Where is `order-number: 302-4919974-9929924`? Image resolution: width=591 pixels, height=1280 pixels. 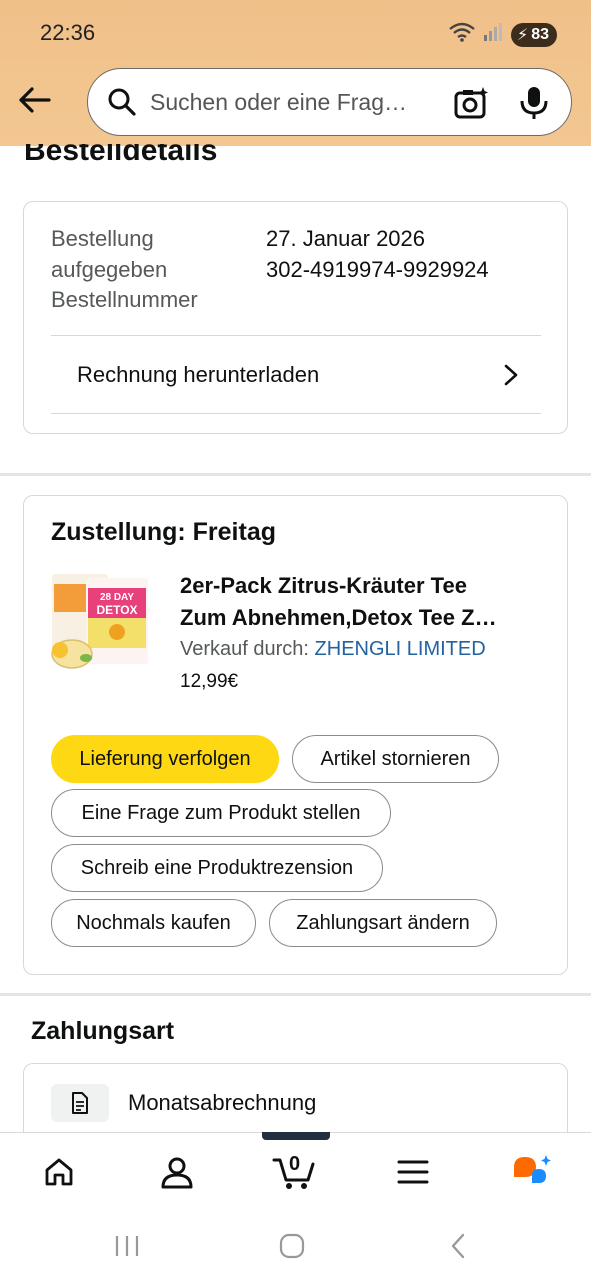
order-number: 302-4919974-9929924 is located at coordinates (377, 269).